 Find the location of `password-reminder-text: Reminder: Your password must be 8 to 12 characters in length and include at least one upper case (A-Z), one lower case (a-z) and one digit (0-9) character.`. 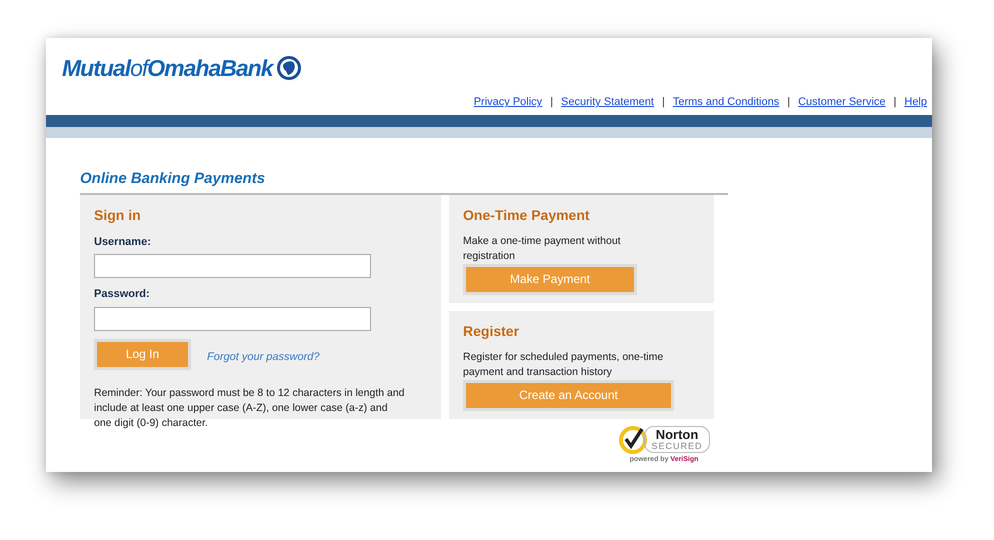

password-reminder-text: Reminder: Your password must be 8 to 12 characters in length and include at least one upper case (A-Z), one lower case (a-z) and one digit (0-9) character. is located at coordinates (250, 408).